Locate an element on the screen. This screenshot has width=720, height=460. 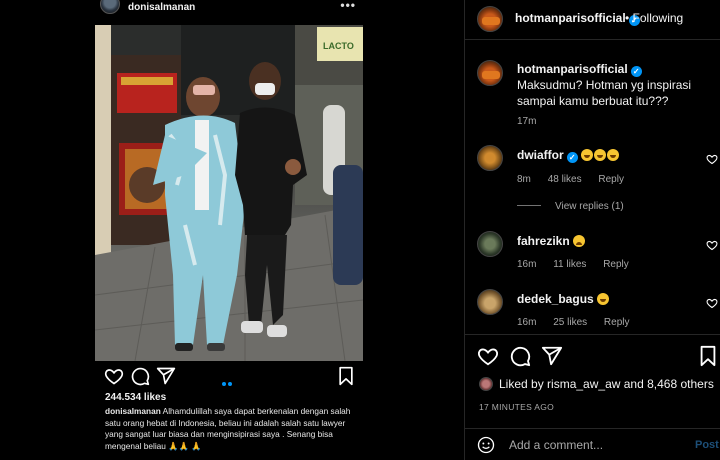
embedded-post-likes: 244.534 likes is located at coordinates (135, 397).